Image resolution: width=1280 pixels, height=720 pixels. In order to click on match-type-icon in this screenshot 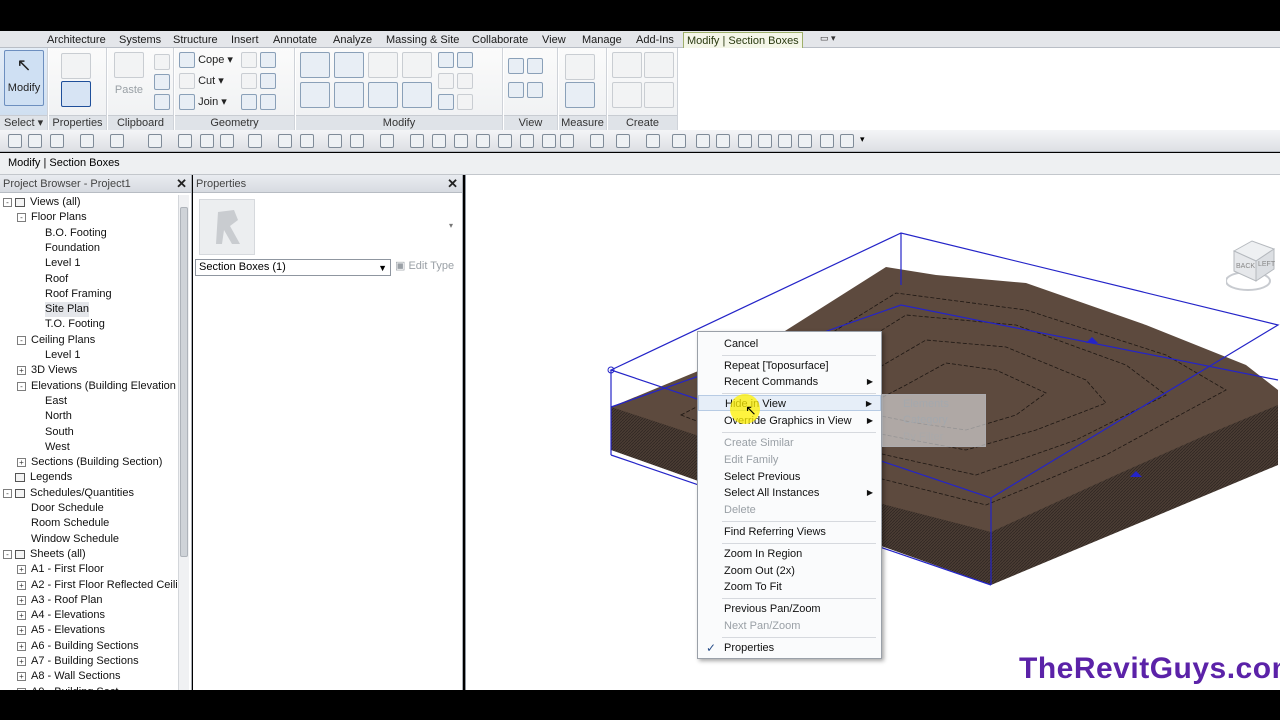, I will do `click(162, 102)`.